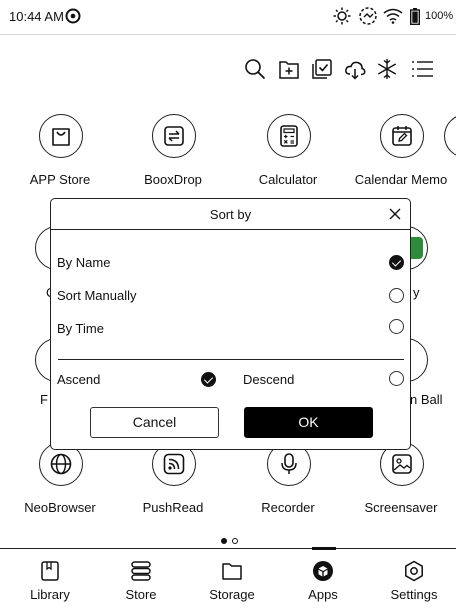  What do you see at coordinates (36, 16) in the screenshot?
I see `status-time: 10:44 AM` at bounding box center [36, 16].